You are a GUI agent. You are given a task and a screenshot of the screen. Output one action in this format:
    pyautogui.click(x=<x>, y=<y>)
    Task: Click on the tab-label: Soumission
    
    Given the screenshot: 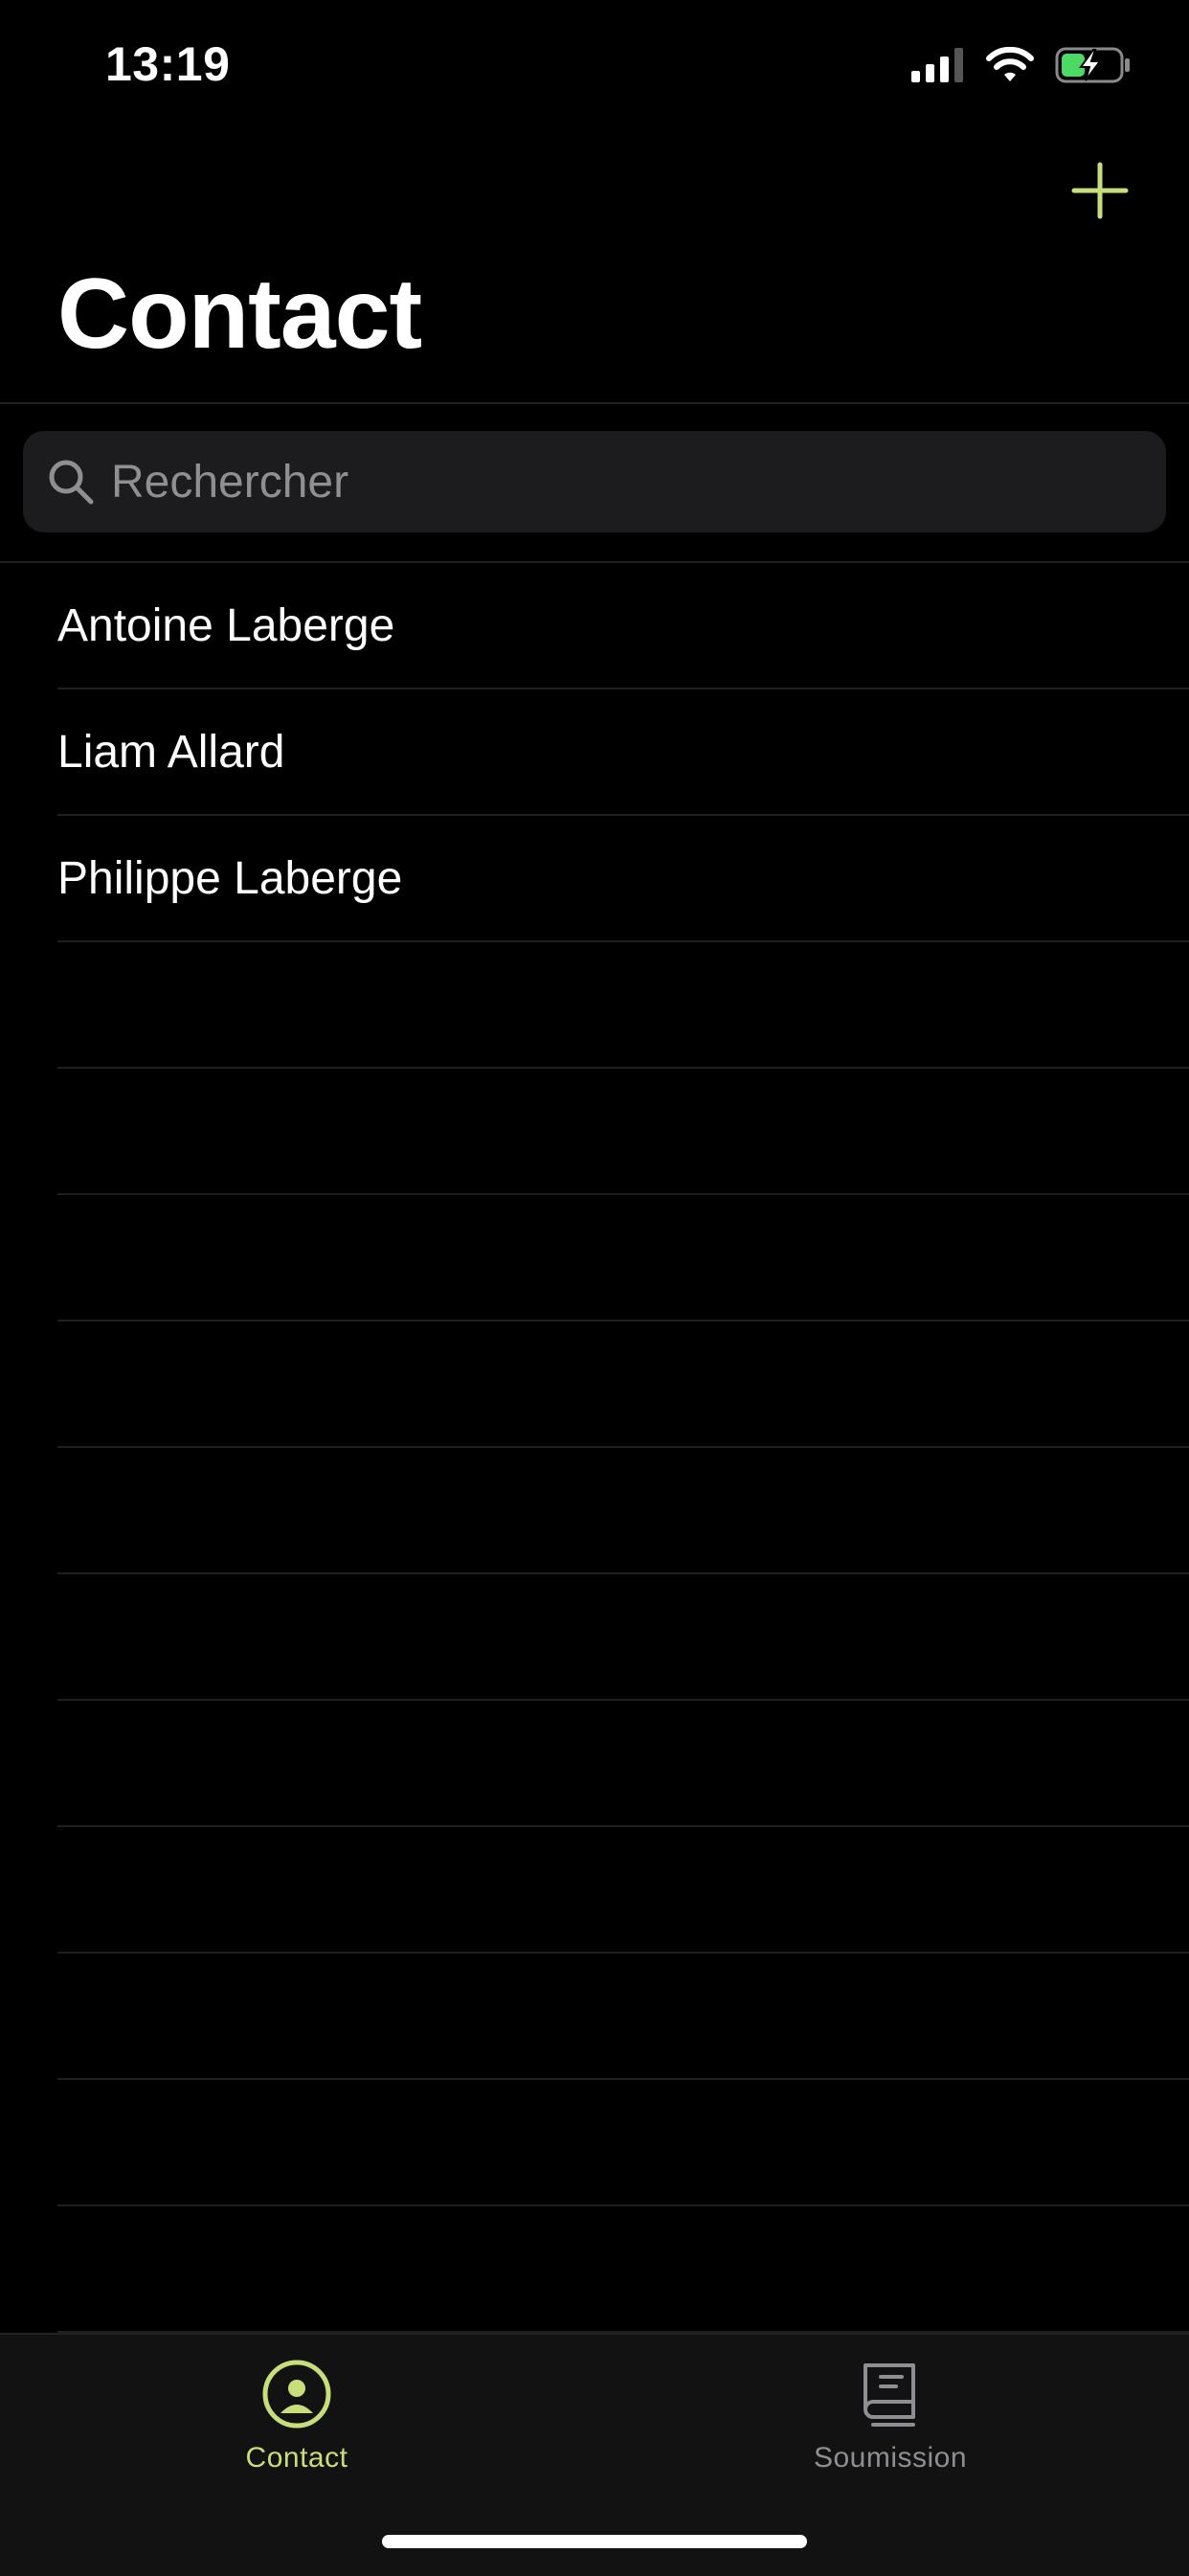 What is the action you would take?
    pyautogui.click(x=890, y=2458)
    